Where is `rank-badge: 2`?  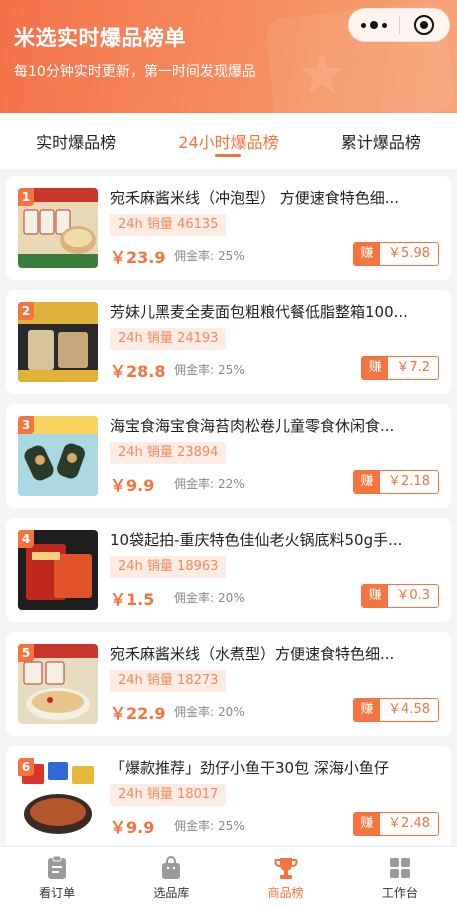 rank-badge: 2 is located at coordinates (26, 311).